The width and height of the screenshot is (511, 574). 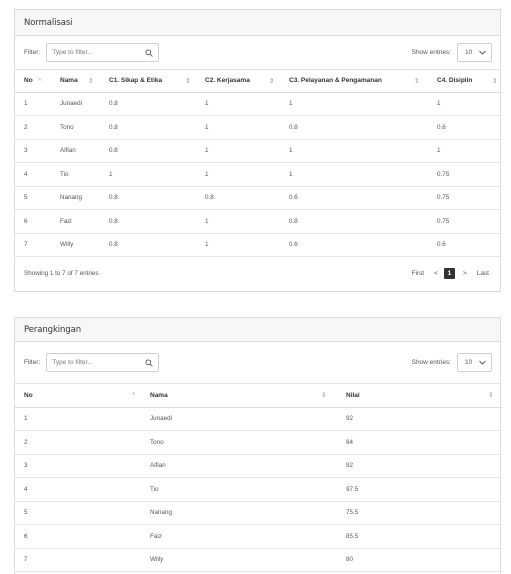 I want to click on cell-nama: Nanang, so click(x=75, y=198).